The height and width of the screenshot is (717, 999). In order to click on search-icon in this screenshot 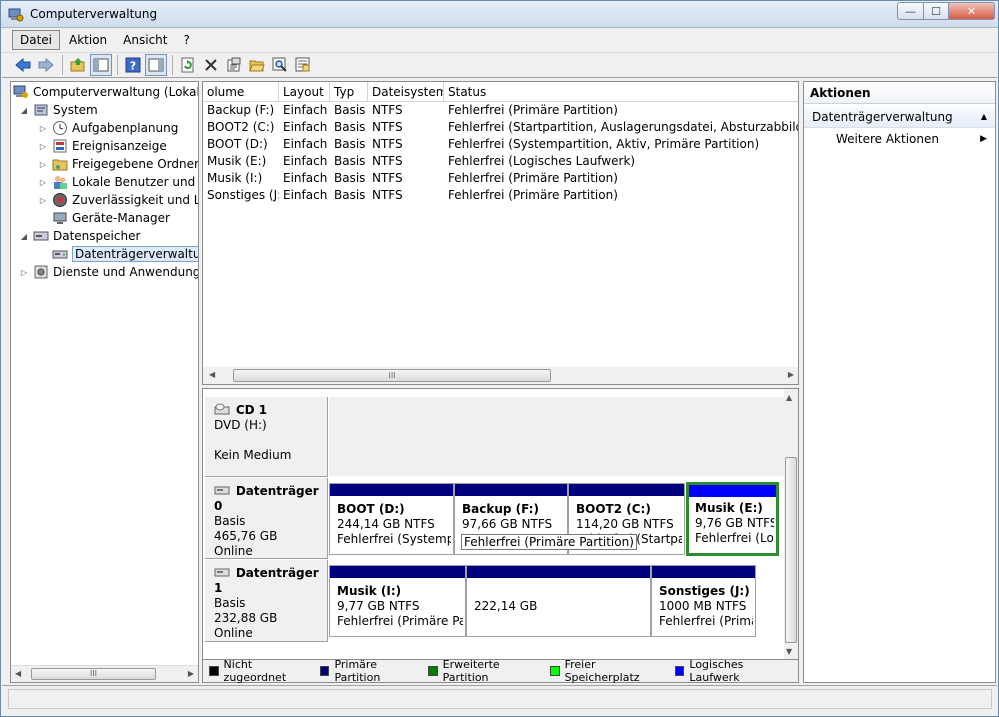, I will do `click(280, 65)`.